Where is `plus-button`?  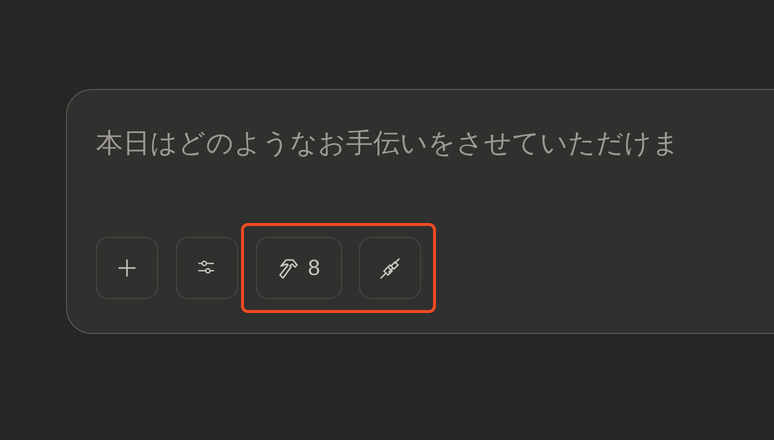 plus-button is located at coordinates (127, 268).